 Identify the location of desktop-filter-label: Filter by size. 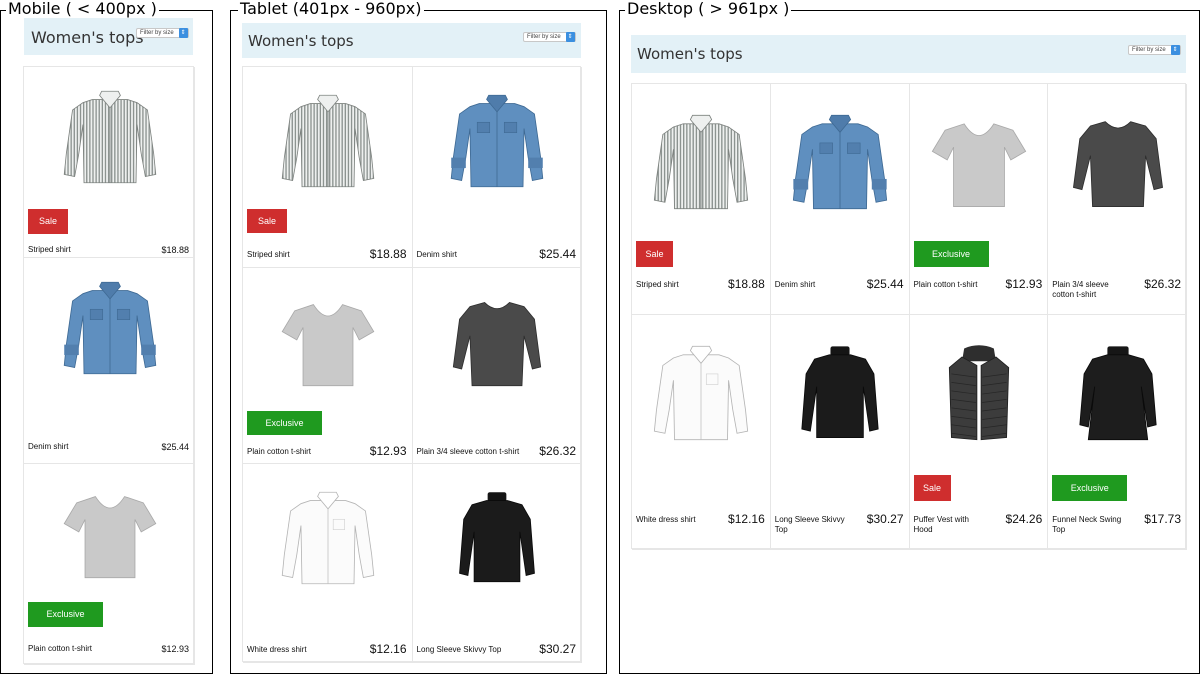
(1149, 50).